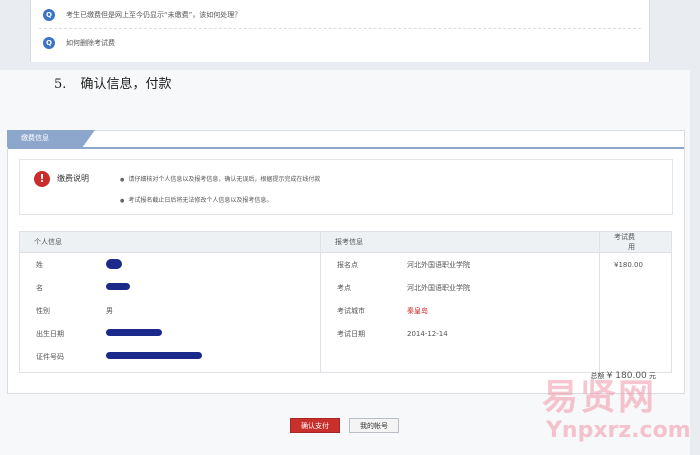 This screenshot has height=455, width=700. I want to click on fee-cell: ¥180.00, so click(635, 312).